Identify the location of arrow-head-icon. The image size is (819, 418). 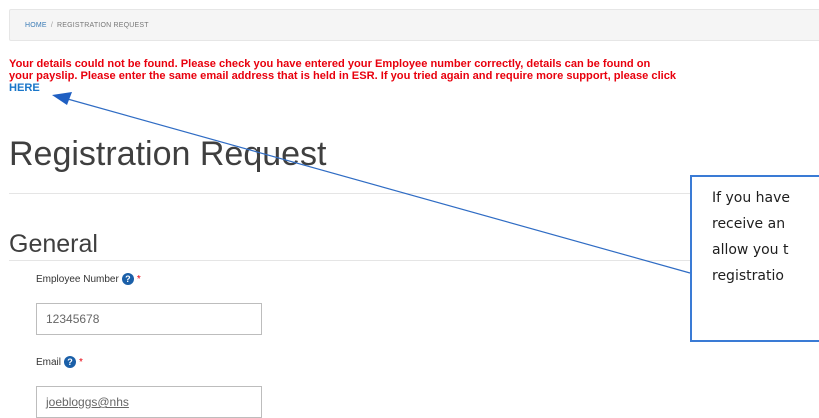
(62, 98).